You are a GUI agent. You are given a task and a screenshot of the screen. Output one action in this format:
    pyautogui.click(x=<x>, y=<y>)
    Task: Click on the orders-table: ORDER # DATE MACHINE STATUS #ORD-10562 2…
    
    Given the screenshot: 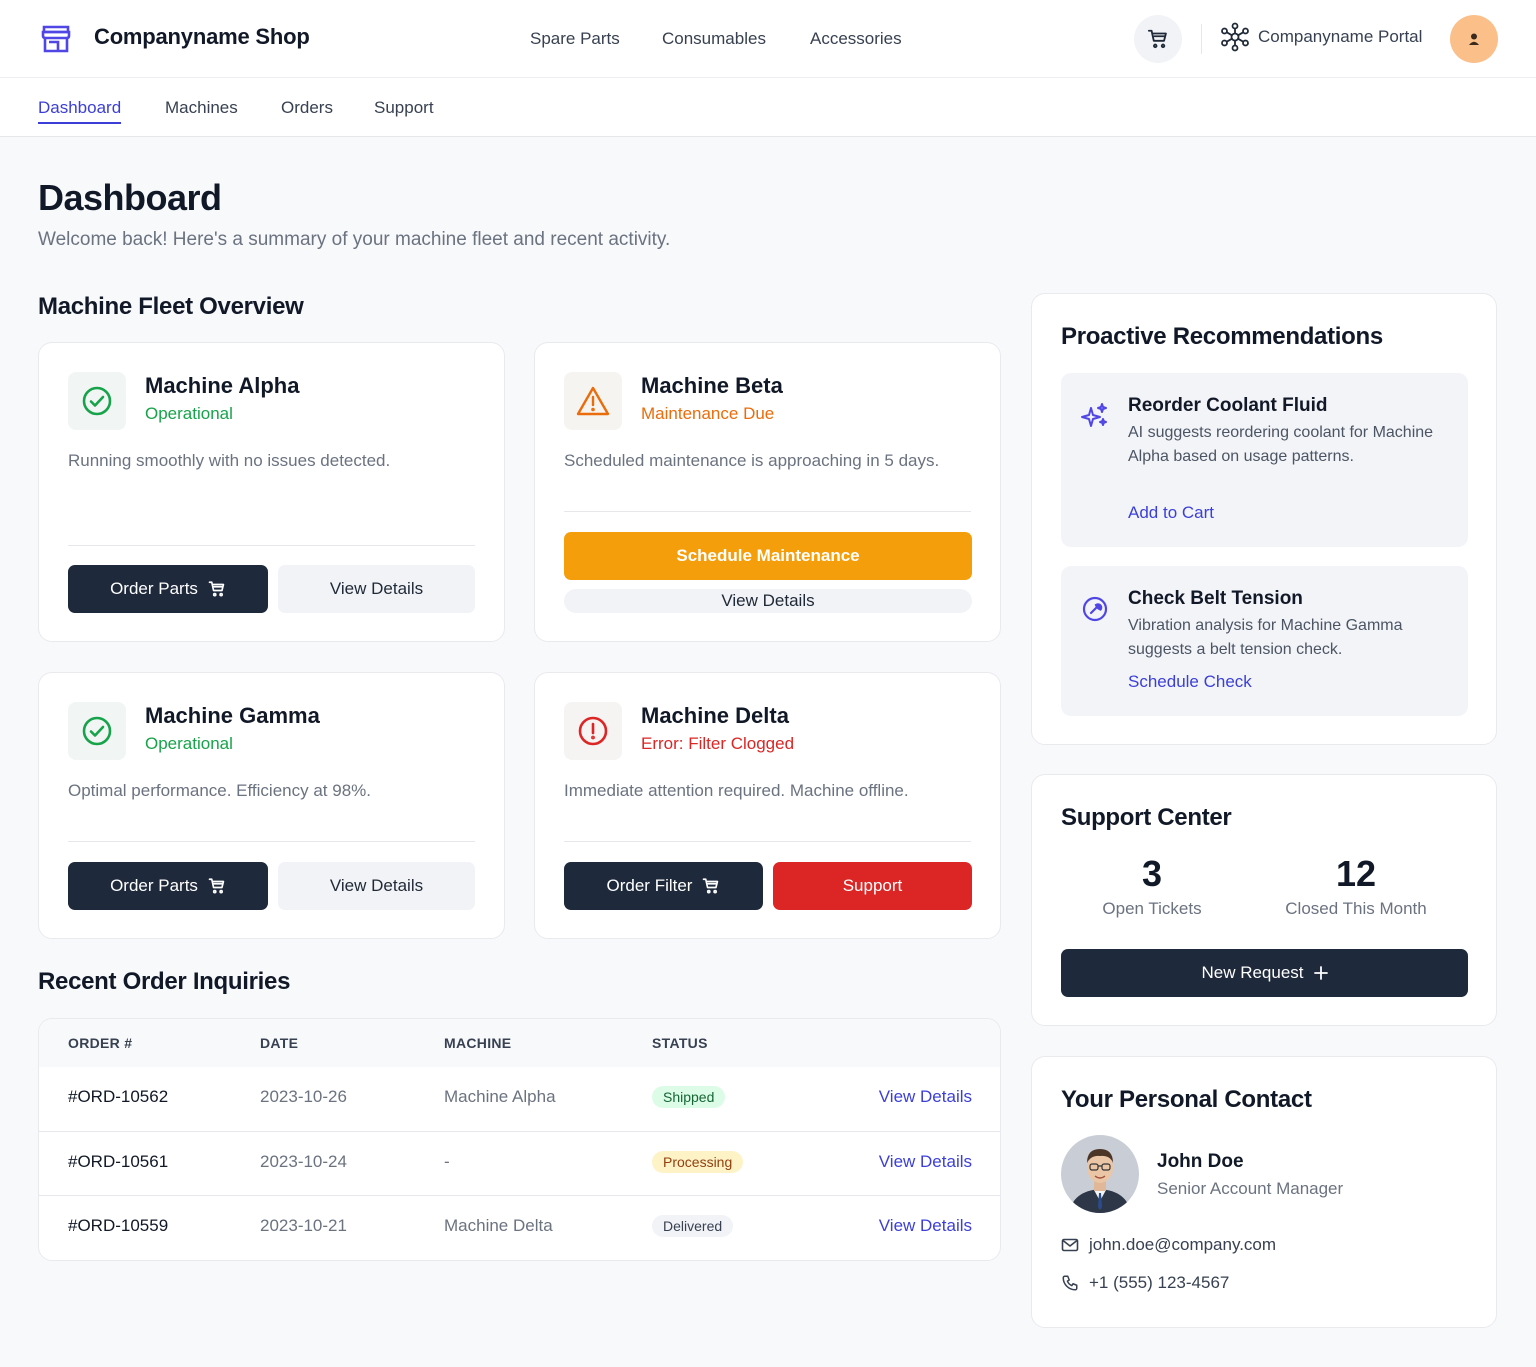 What is the action you would take?
    pyautogui.click(x=519, y=1139)
    